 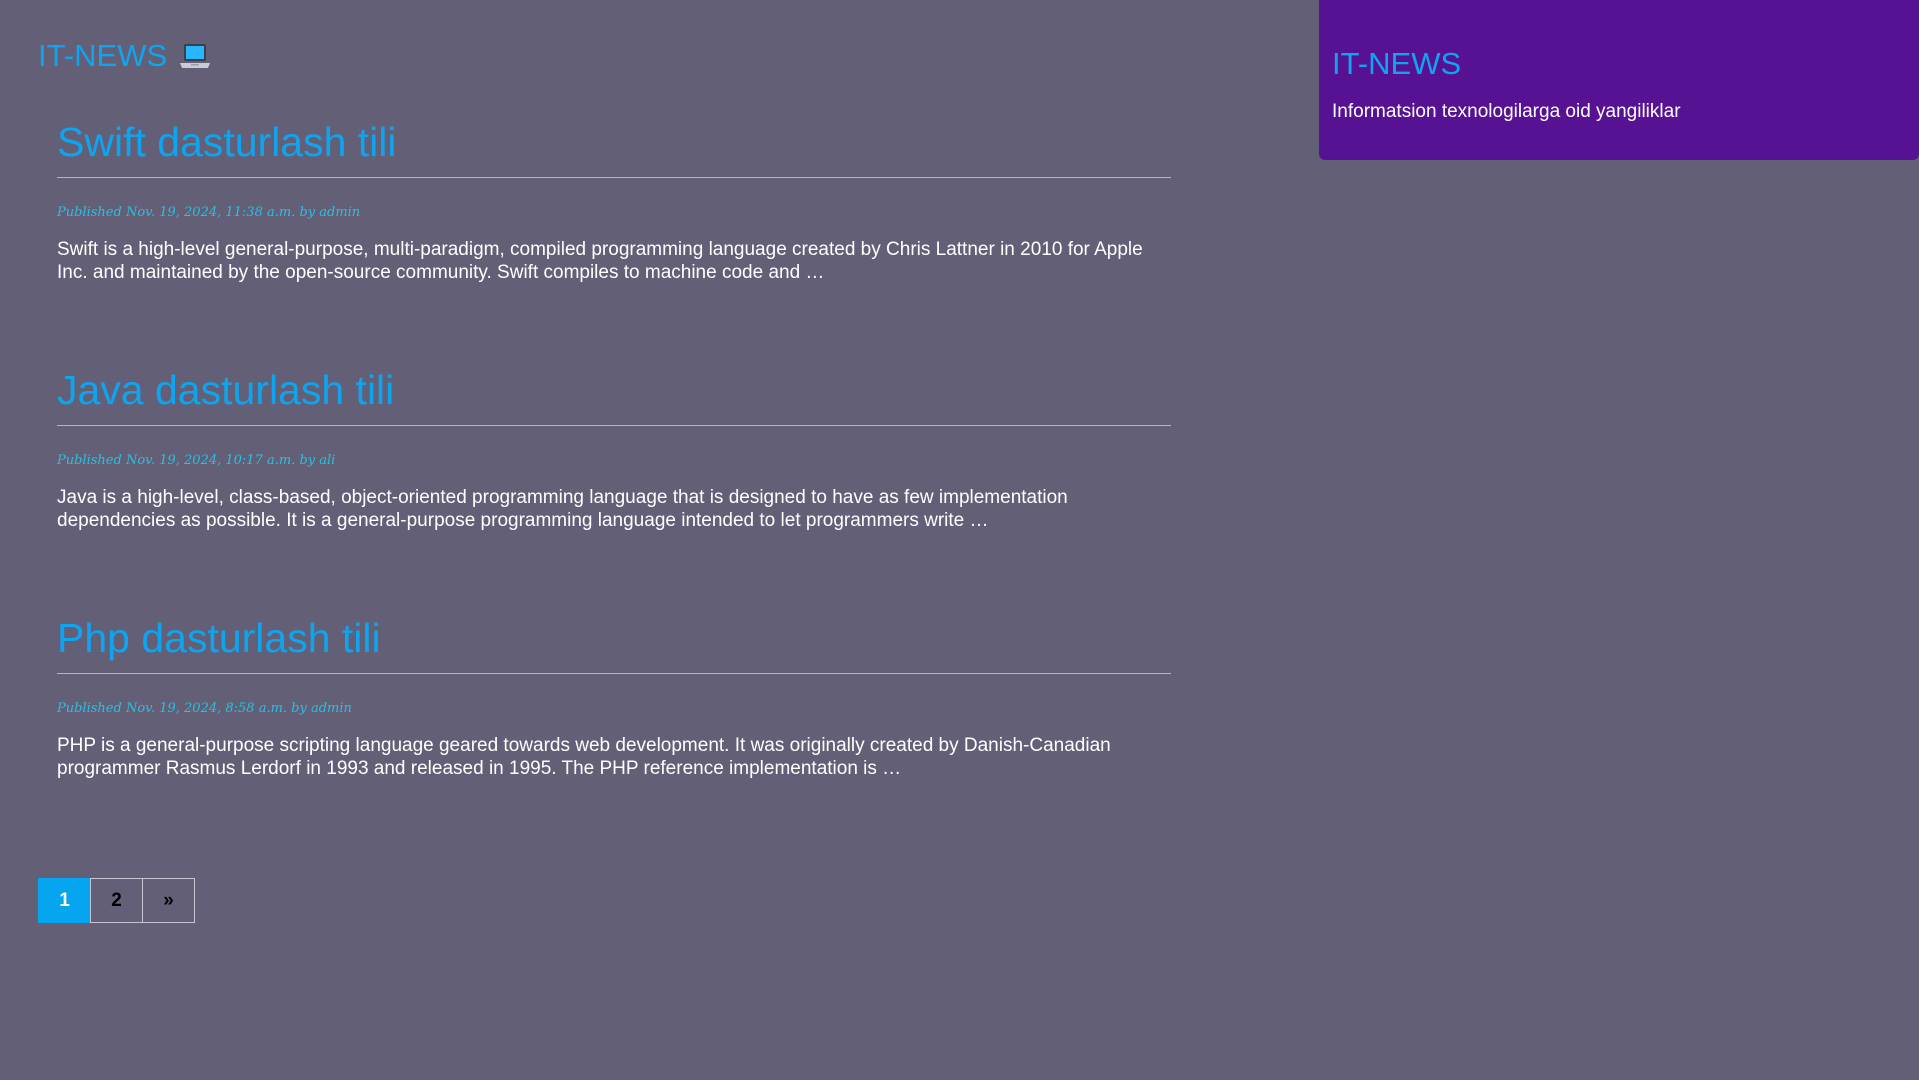 I want to click on site-title-link: IT-NEWS, so click(x=124, y=55).